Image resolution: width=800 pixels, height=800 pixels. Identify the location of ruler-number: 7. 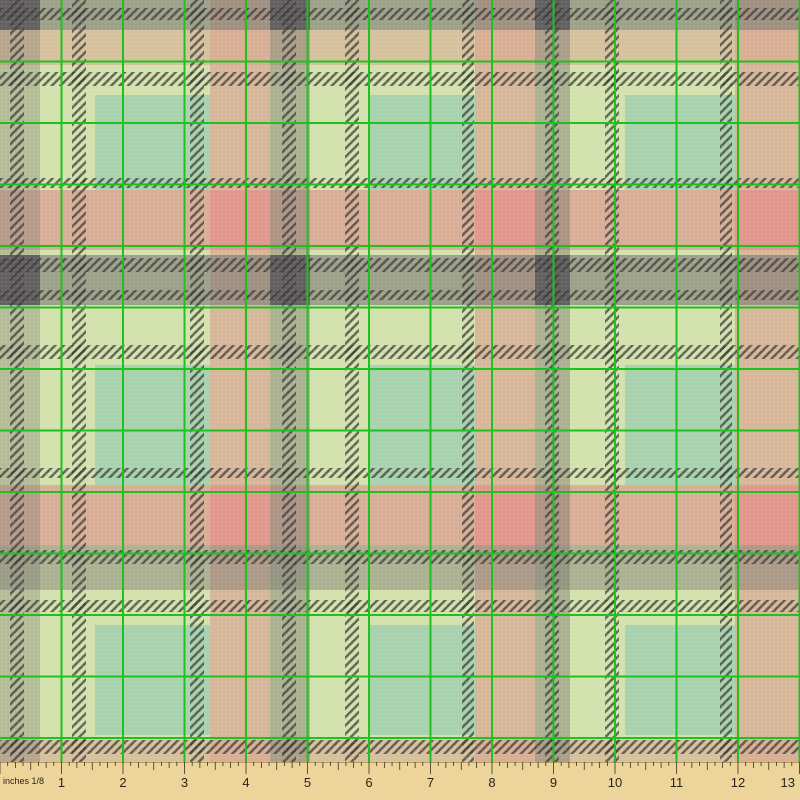
(430, 782).